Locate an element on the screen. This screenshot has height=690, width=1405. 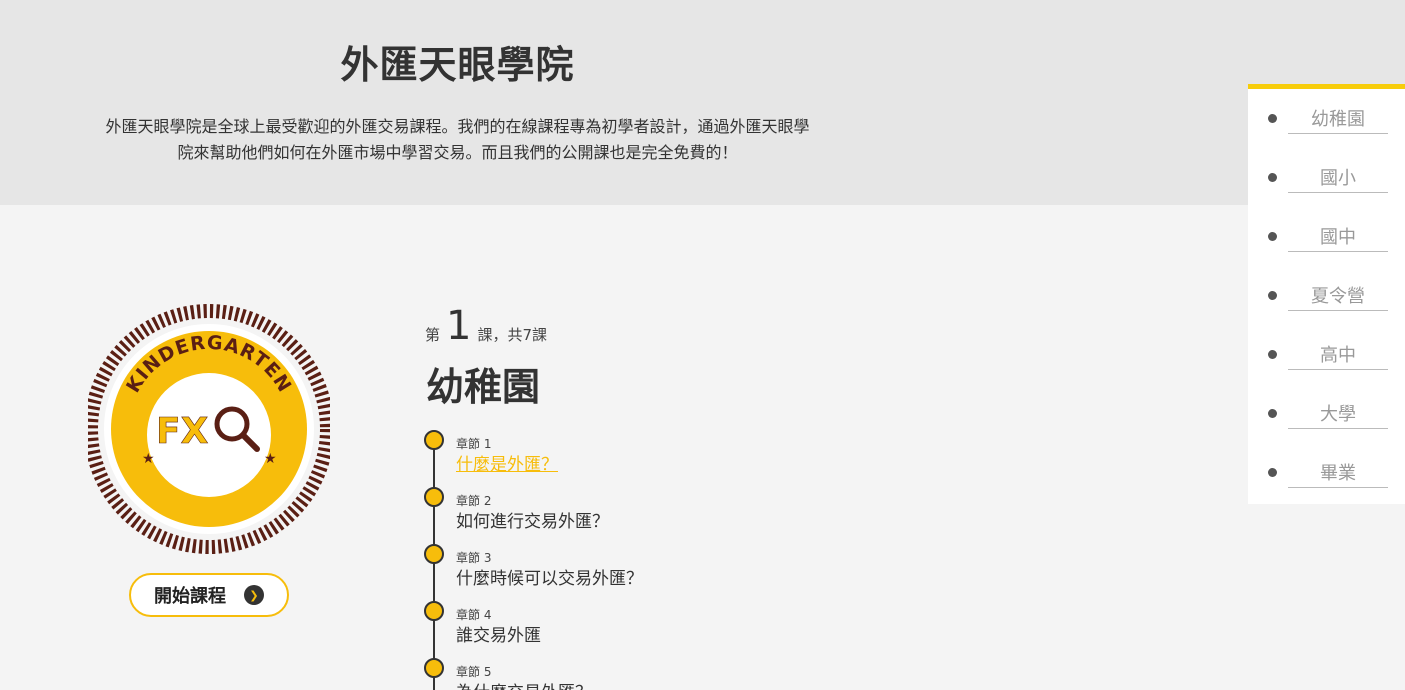
chapter-item-4: 章節 4 誰交易外匯 is located at coordinates (623, 626).